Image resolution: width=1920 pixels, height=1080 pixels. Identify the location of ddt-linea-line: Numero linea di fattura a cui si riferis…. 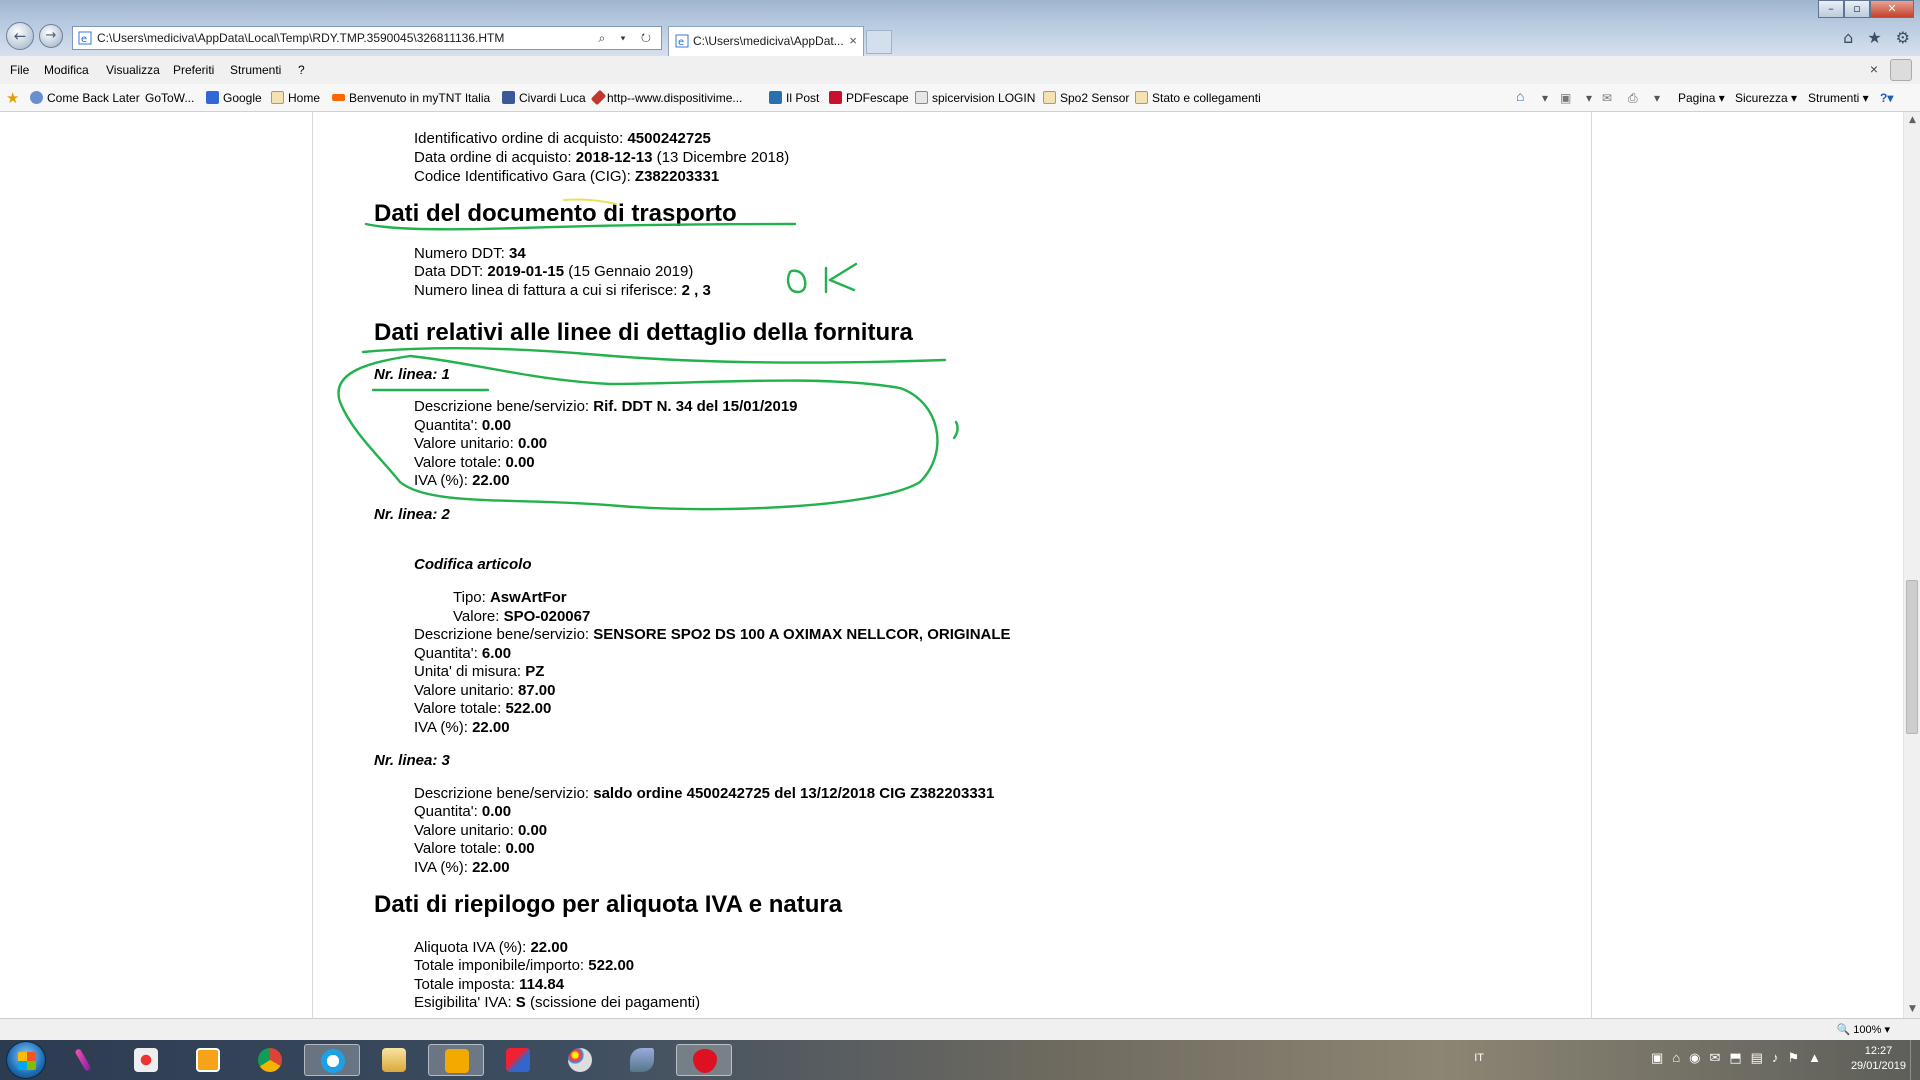
(562, 290).